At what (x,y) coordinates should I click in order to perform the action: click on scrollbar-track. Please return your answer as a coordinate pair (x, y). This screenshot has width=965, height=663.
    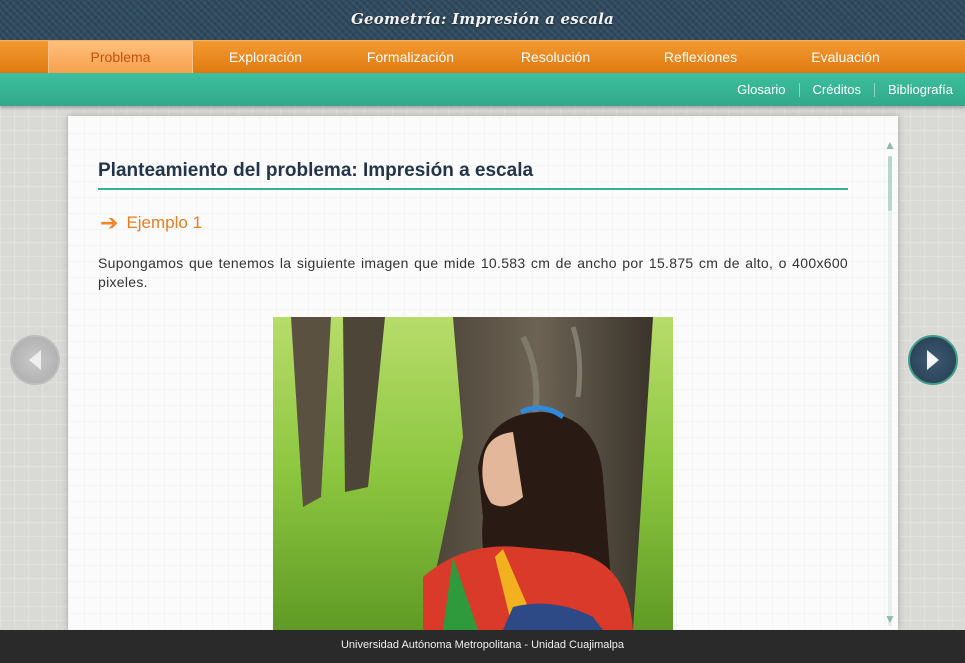
    Looking at the image, I should click on (890, 391).